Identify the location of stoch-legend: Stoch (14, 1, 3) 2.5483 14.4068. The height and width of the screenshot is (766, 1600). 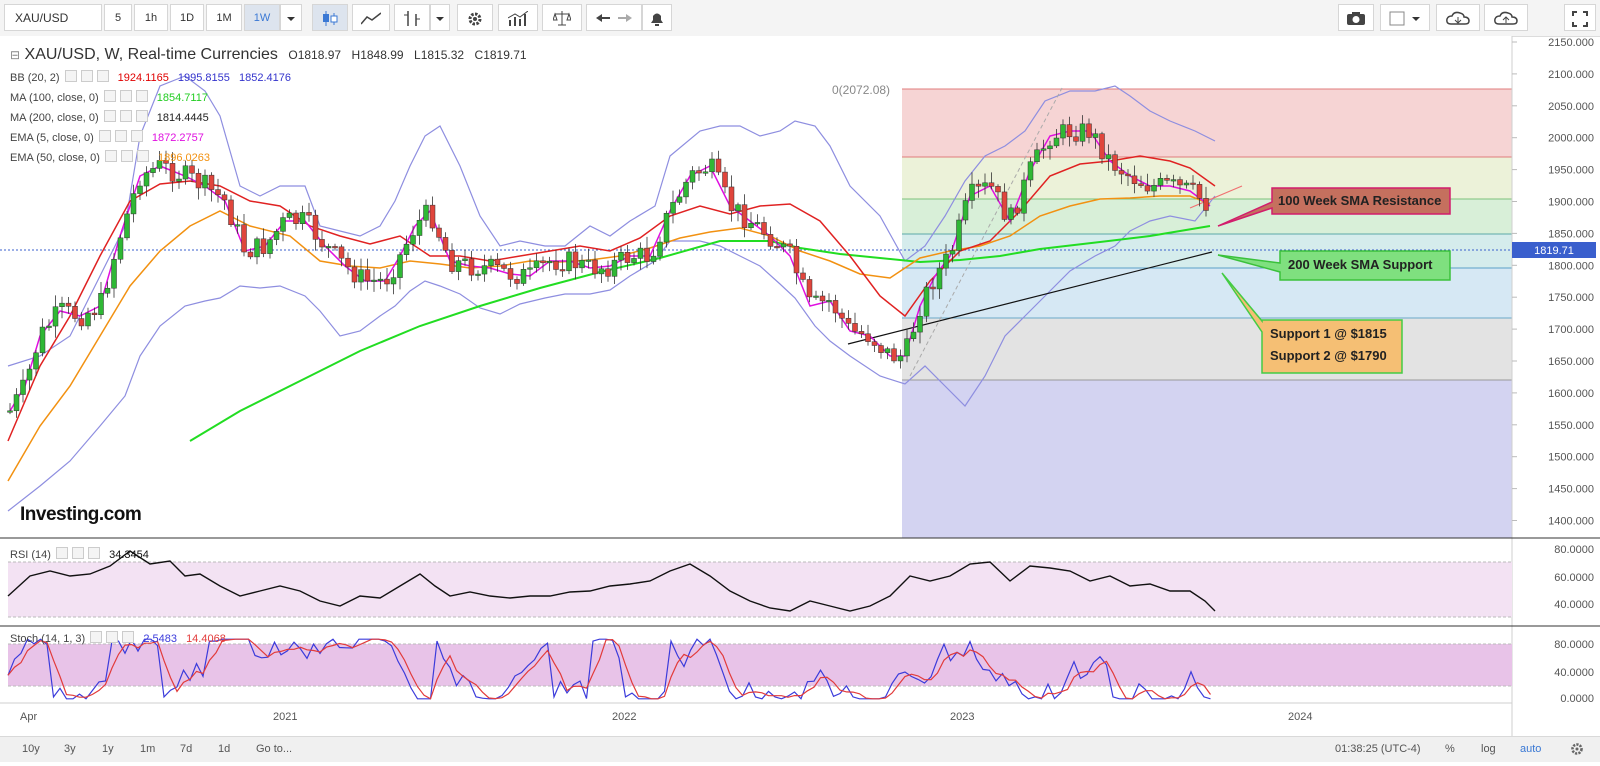
(118, 638).